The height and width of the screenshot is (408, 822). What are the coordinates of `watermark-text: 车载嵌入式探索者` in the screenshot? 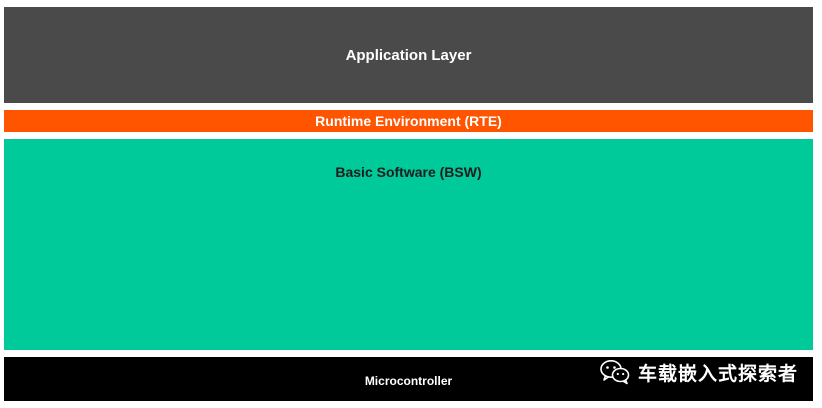 It's located at (717, 373).